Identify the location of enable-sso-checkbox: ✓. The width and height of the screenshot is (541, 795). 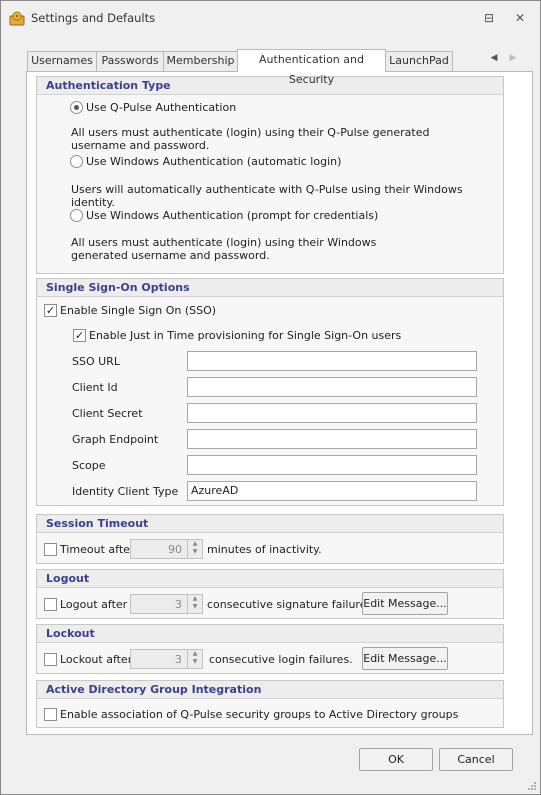
(50, 310).